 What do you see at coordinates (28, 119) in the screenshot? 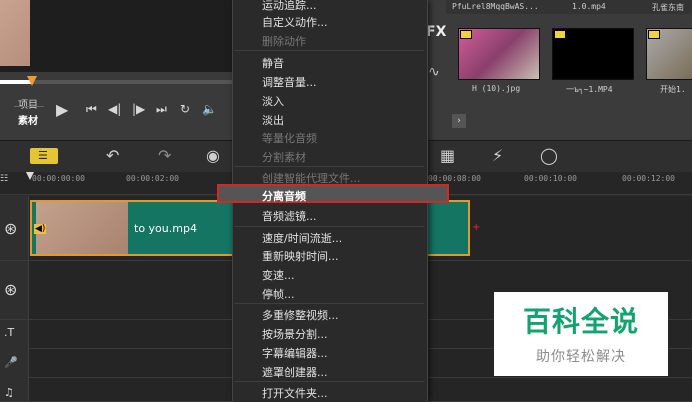
I see `mode-clip-label: 素材` at bounding box center [28, 119].